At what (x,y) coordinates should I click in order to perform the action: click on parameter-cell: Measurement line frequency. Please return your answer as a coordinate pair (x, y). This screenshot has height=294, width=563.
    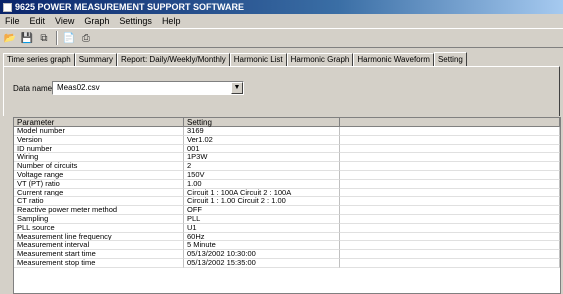
    Looking at the image, I should click on (99, 237).